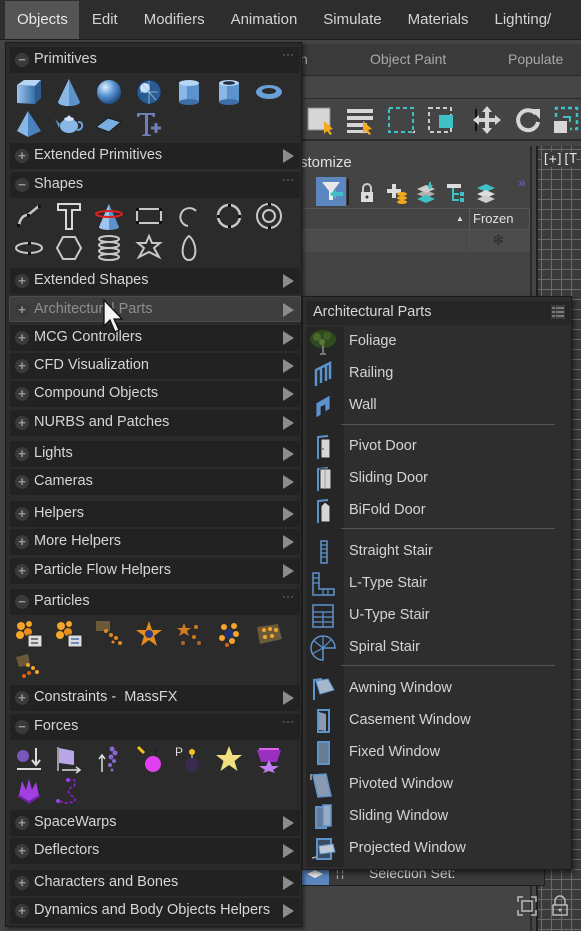 The width and height of the screenshot is (581, 931). I want to click on pcloud-icon, so click(29, 666).